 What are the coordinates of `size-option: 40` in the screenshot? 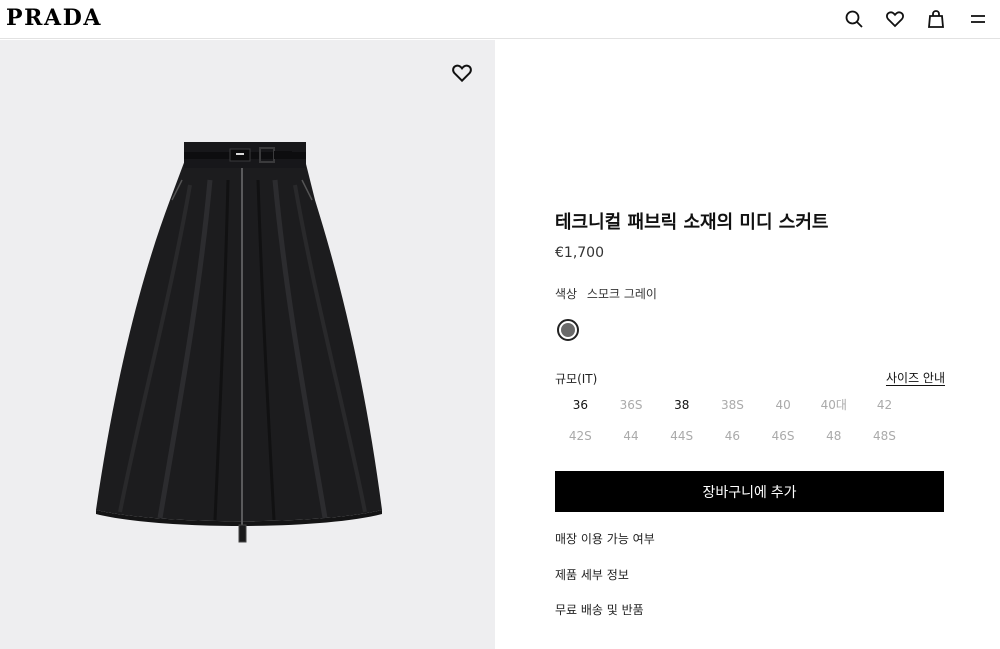 It's located at (783, 405).